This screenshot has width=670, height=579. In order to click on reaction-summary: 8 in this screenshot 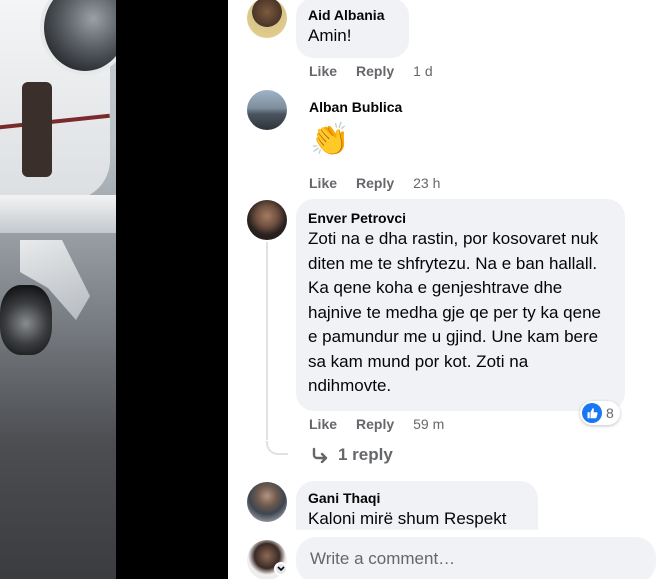, I will do `click(600, 413)`.